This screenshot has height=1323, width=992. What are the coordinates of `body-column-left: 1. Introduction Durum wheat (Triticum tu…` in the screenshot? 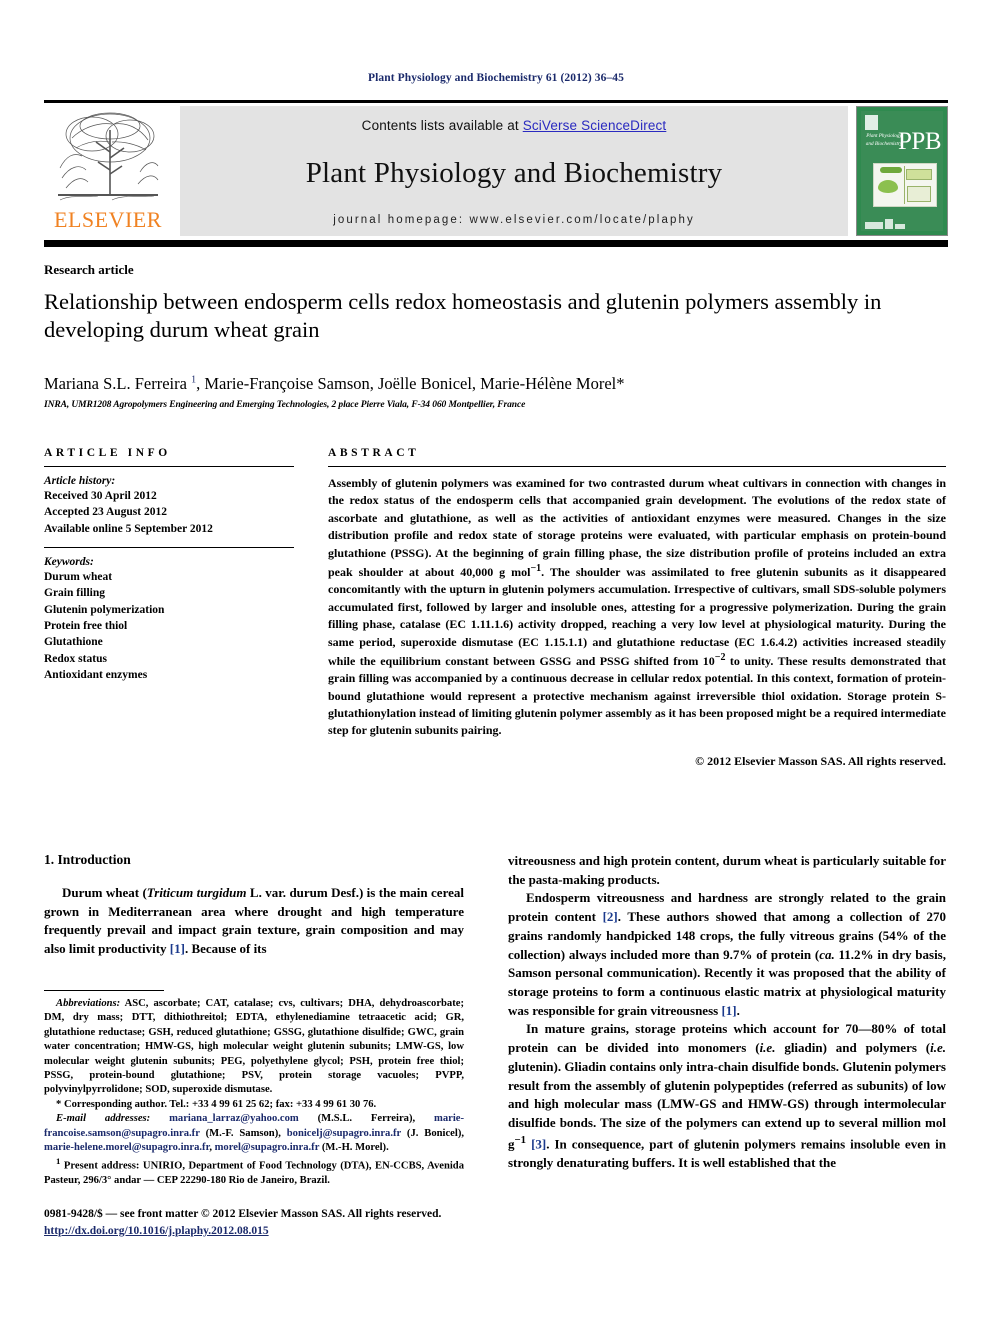 It's located at (254, 905).